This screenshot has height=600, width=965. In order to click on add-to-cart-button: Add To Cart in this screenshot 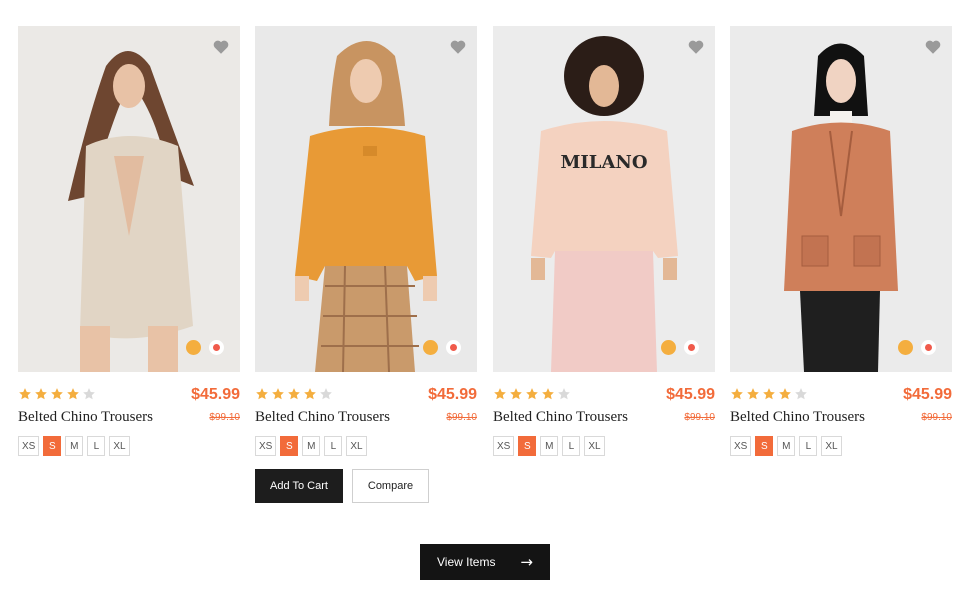, I will do `click(299, 486)`.